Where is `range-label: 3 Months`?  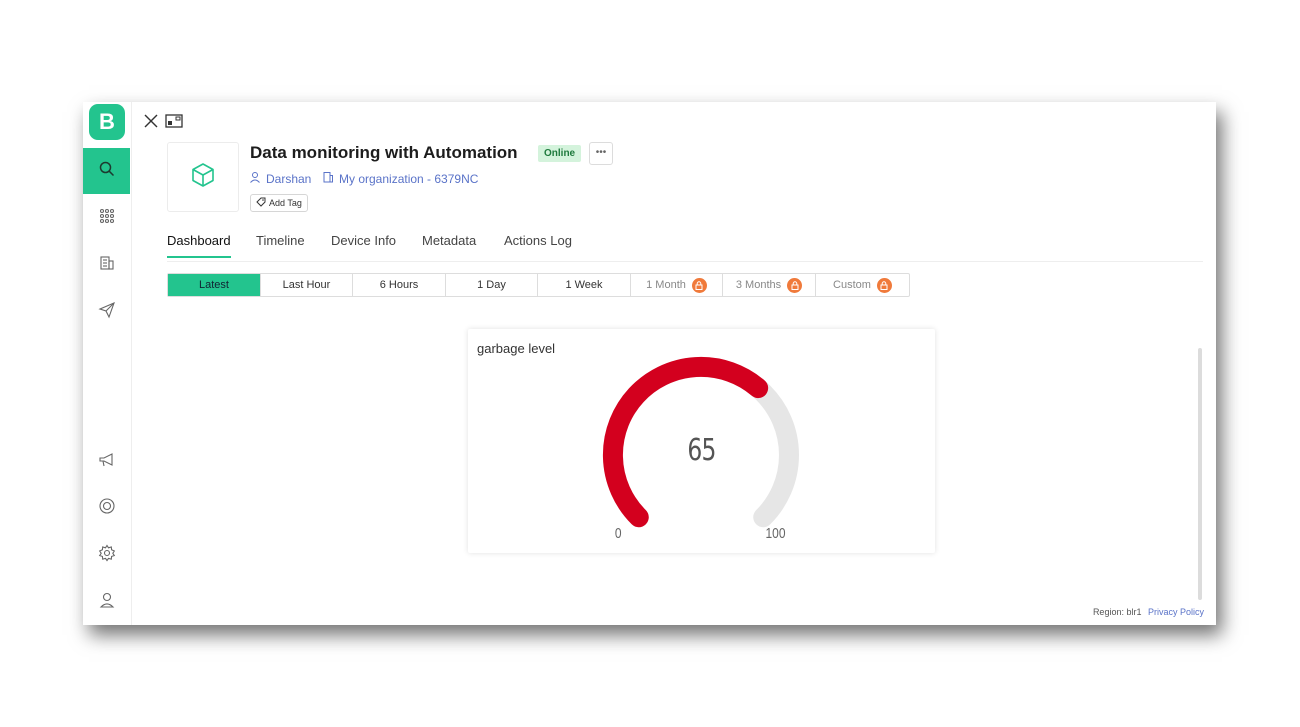
range-label: 3 Months is located at coordinates (758, 285).